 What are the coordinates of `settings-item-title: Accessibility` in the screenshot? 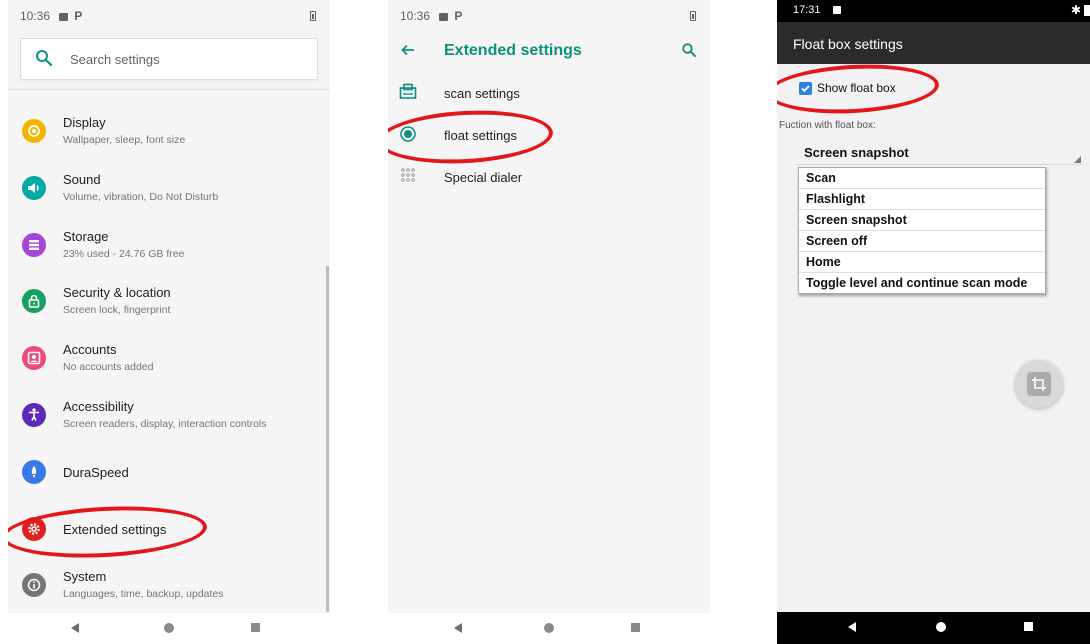 It's located at (98, 406).